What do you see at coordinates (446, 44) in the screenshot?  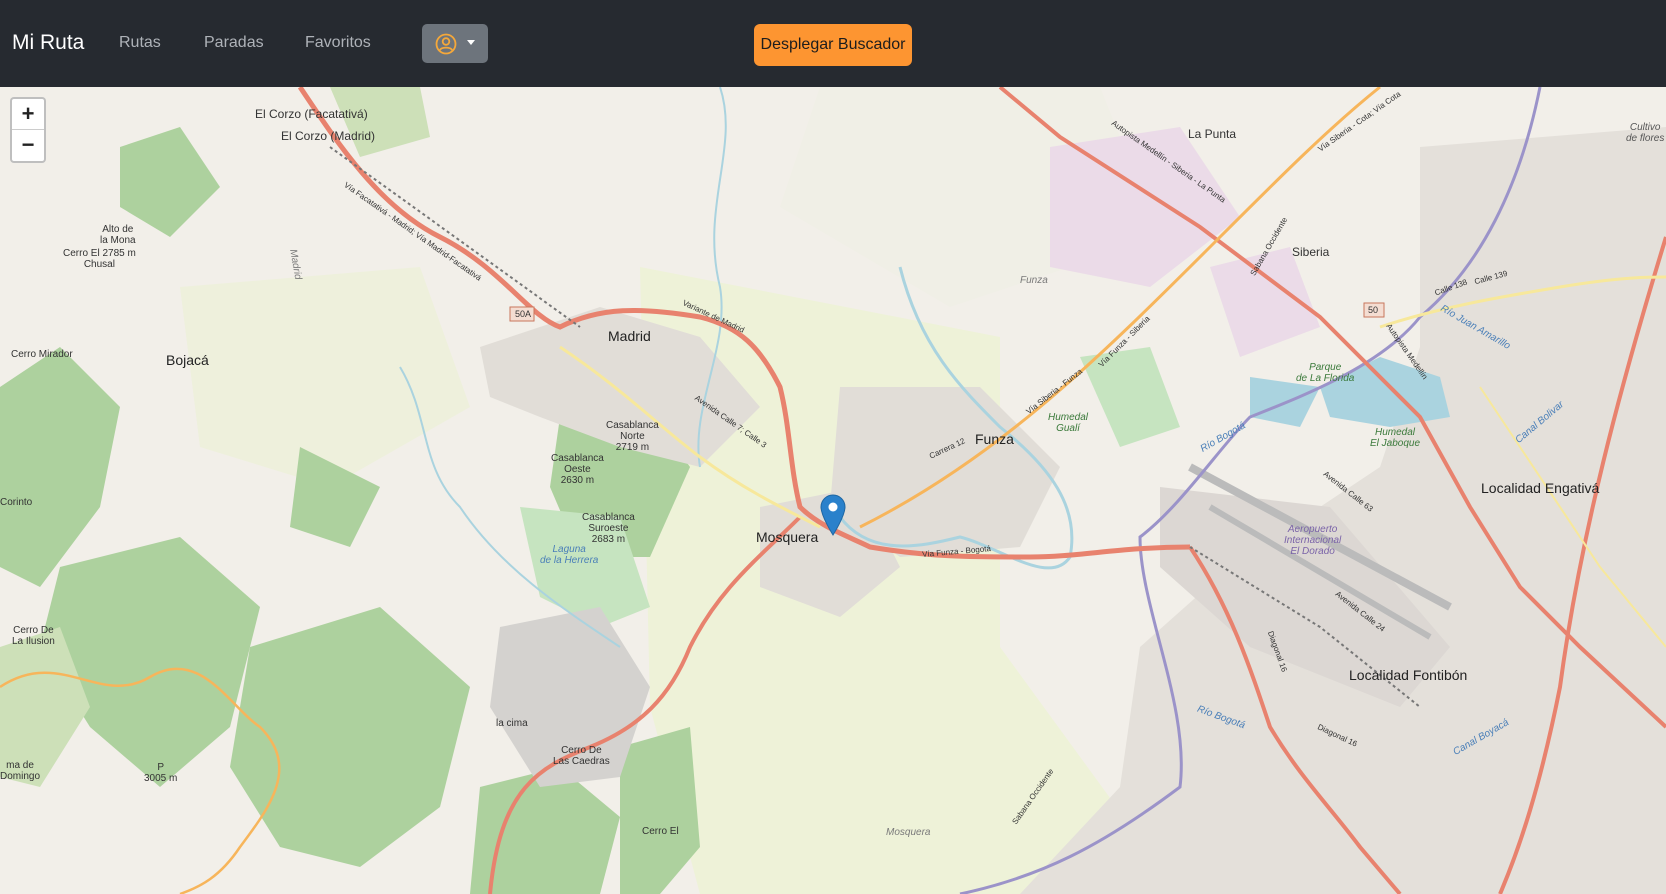 I see `user-circle-icon` at bounding box center [446, 44].